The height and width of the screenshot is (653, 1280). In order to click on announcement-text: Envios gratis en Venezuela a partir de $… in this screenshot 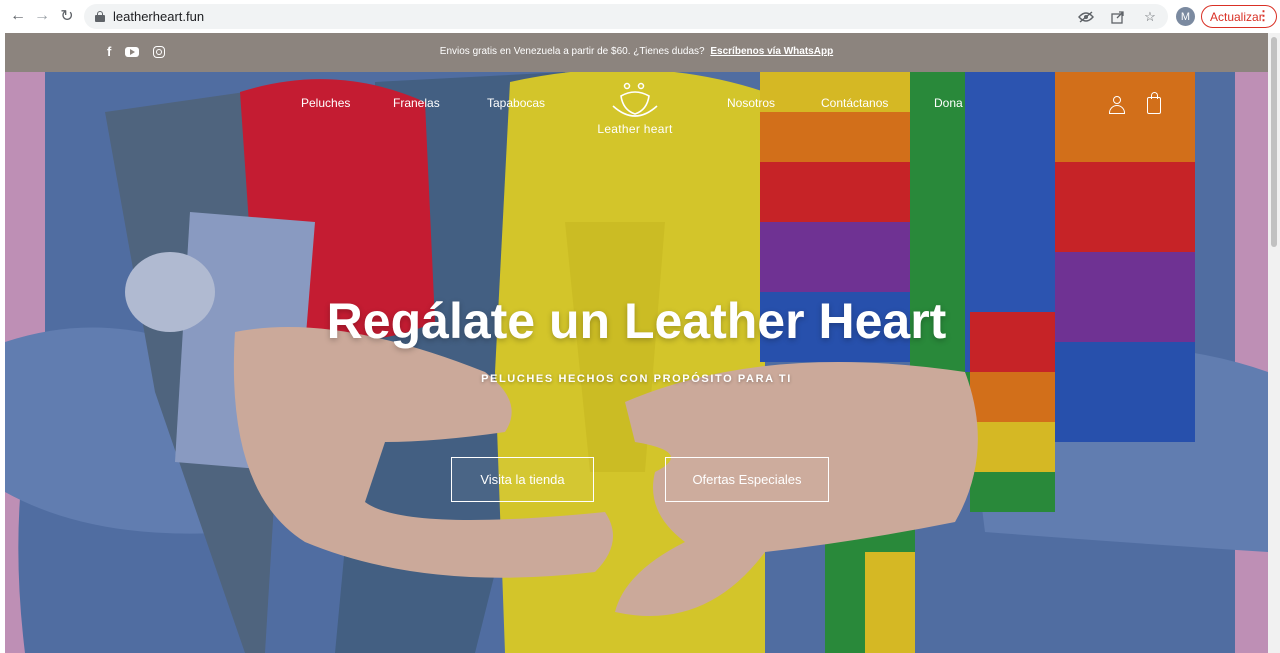, I will do `click(636, 51)`.